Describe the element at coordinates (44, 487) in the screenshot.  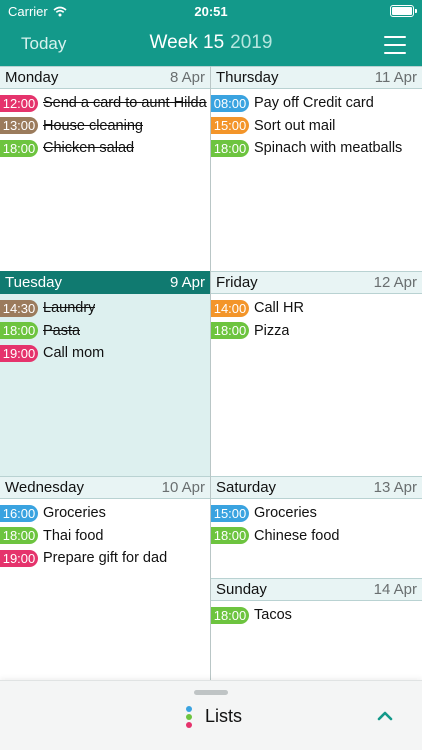
I see `day-name: Wednesday` at that location.